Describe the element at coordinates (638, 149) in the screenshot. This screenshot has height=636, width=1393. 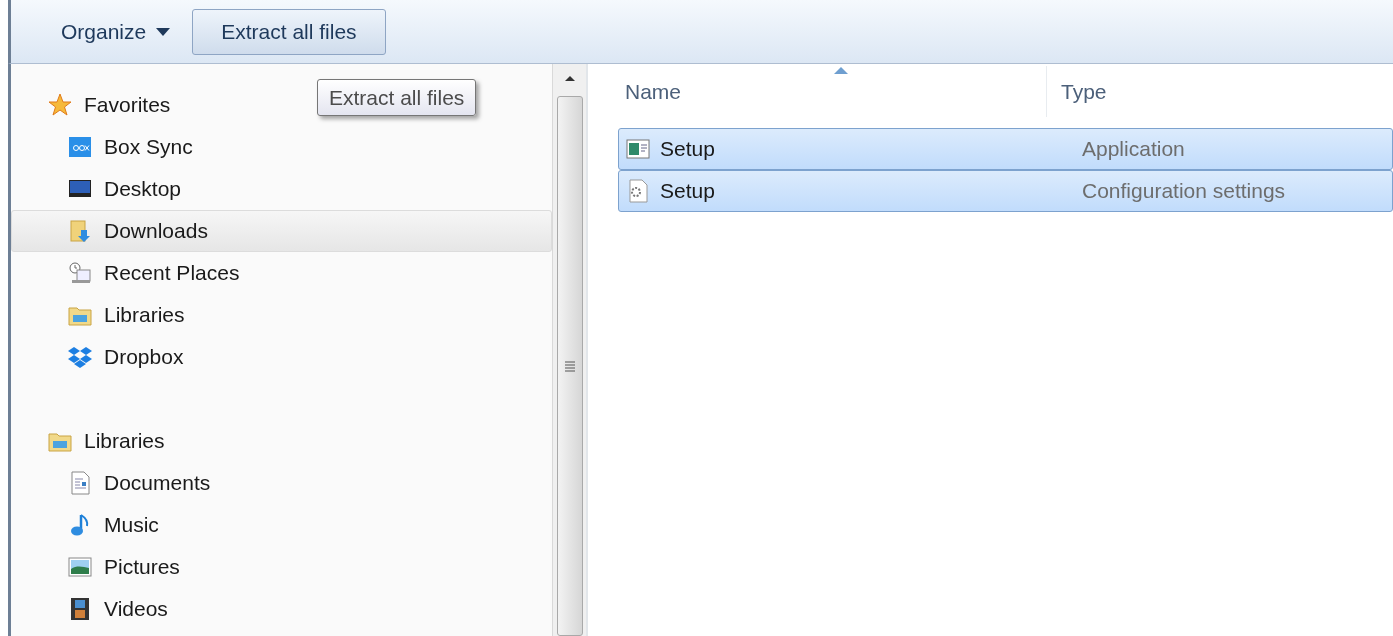
I see `application-window-icon` at that location.